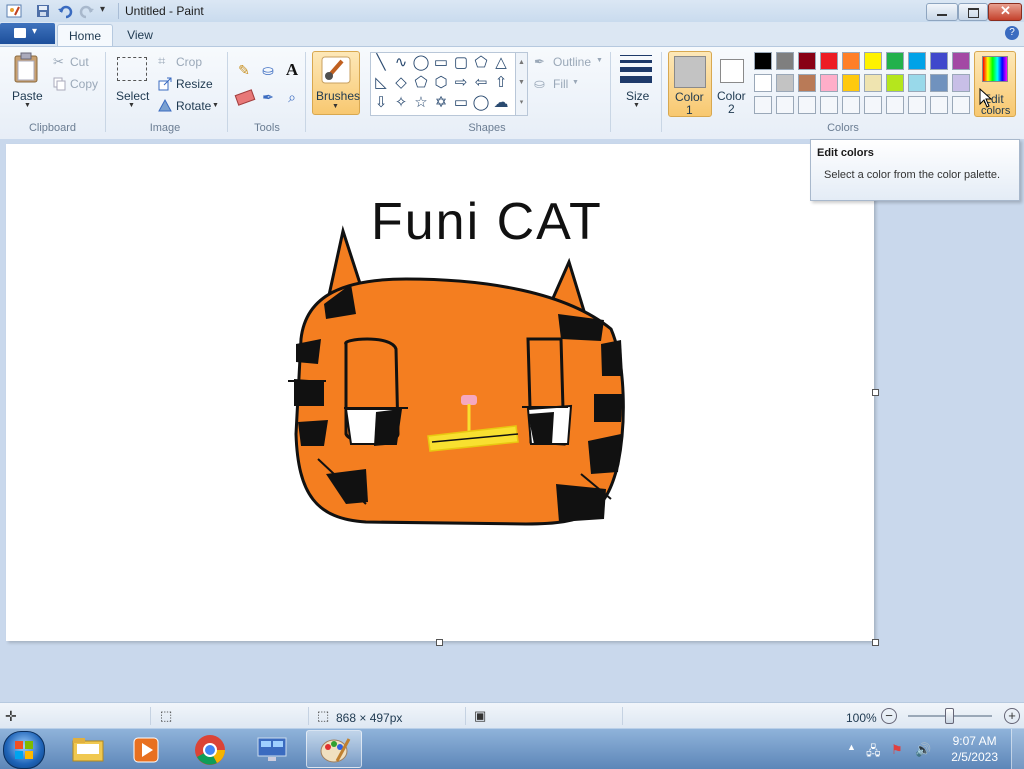 This screenshot has width=1024, height=769. I want to click on paint-app-icon, so click(14, 11).